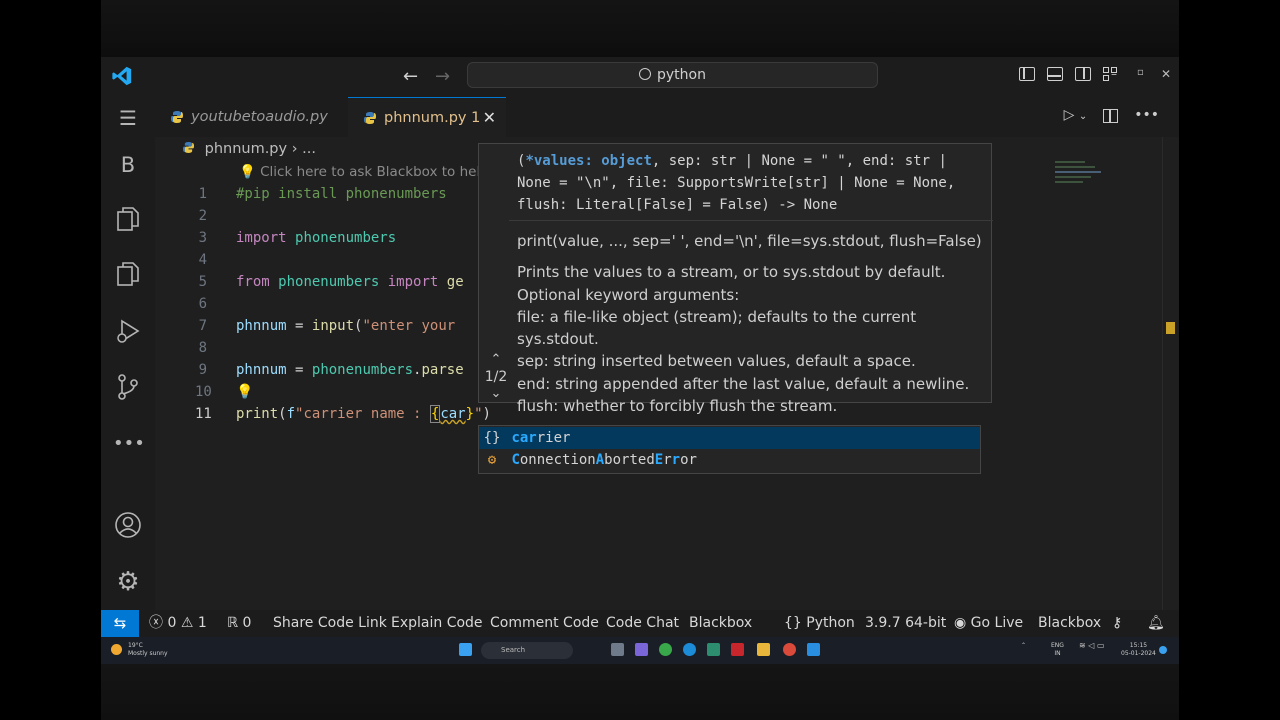  What do you see at coordinates (437, 623) in the screenshot?
I see `explain-code-button: Explain Code` at bounding box center [437, 623].